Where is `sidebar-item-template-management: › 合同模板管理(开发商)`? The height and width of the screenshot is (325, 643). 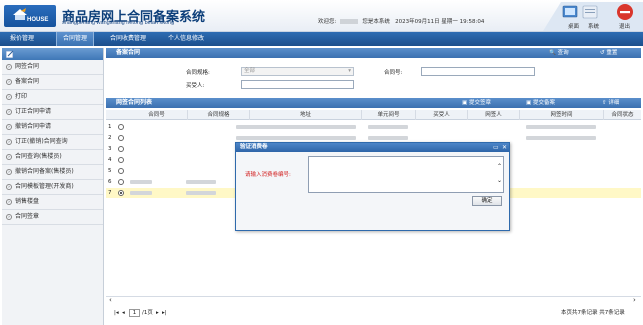 sidebar-item-template-management: › 合同模板管理(开发商) is located at coordinates (52, 187).